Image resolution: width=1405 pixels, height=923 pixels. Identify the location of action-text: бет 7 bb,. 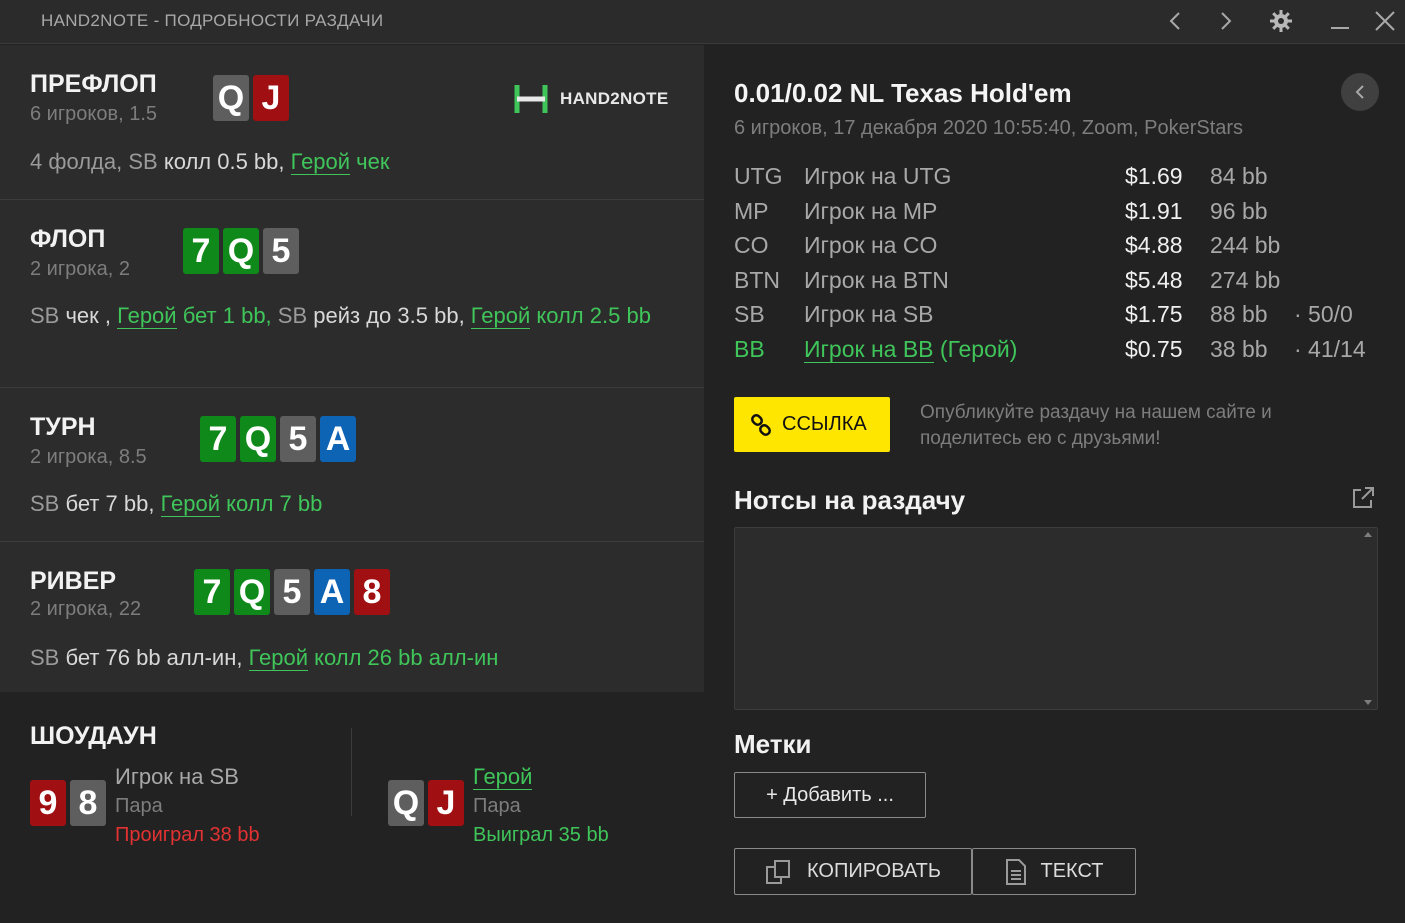
(110, 503).